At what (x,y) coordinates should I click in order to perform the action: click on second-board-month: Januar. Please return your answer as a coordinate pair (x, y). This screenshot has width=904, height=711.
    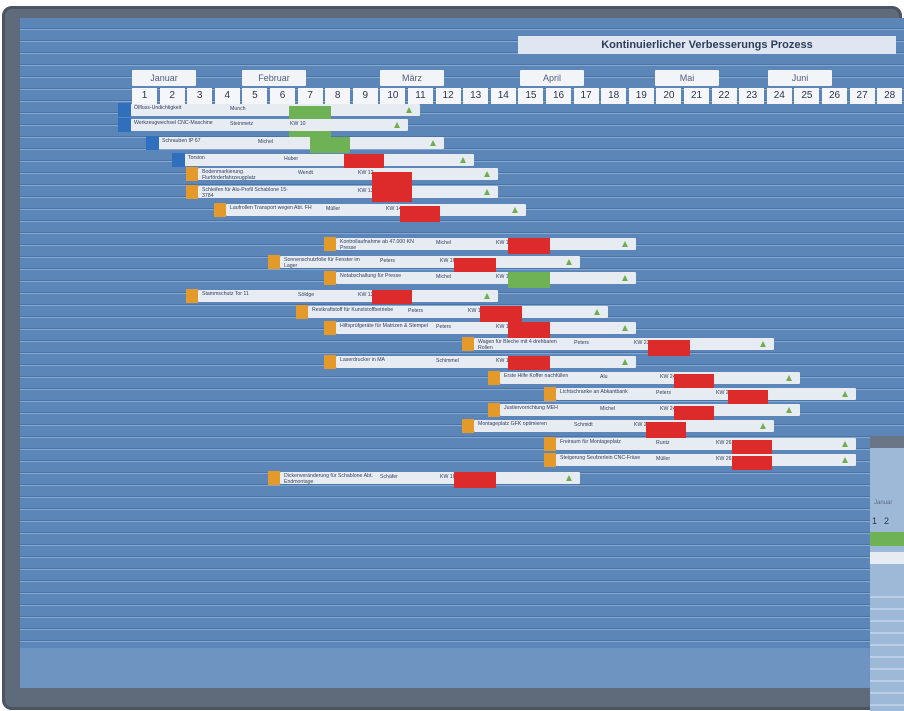
    Looking at the image, I should click on (883, 503).